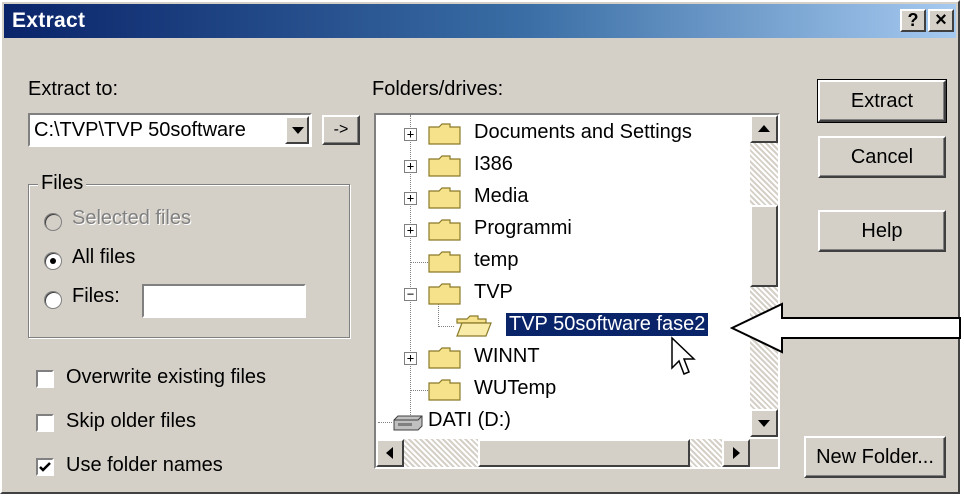  What do you see at coordinates (140, 130) in the screenshot?
I see `extract-path-value: C:\TVP\TVP 50software` at bounding box center [140, 130].